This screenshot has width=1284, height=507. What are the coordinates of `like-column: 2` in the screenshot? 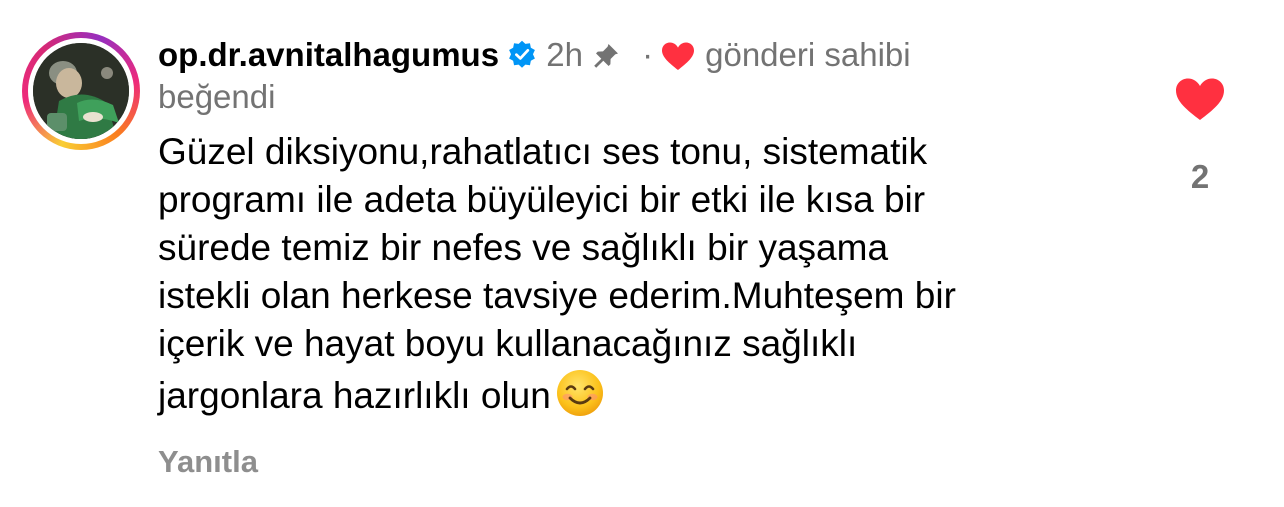 It's located at (1200, 136).